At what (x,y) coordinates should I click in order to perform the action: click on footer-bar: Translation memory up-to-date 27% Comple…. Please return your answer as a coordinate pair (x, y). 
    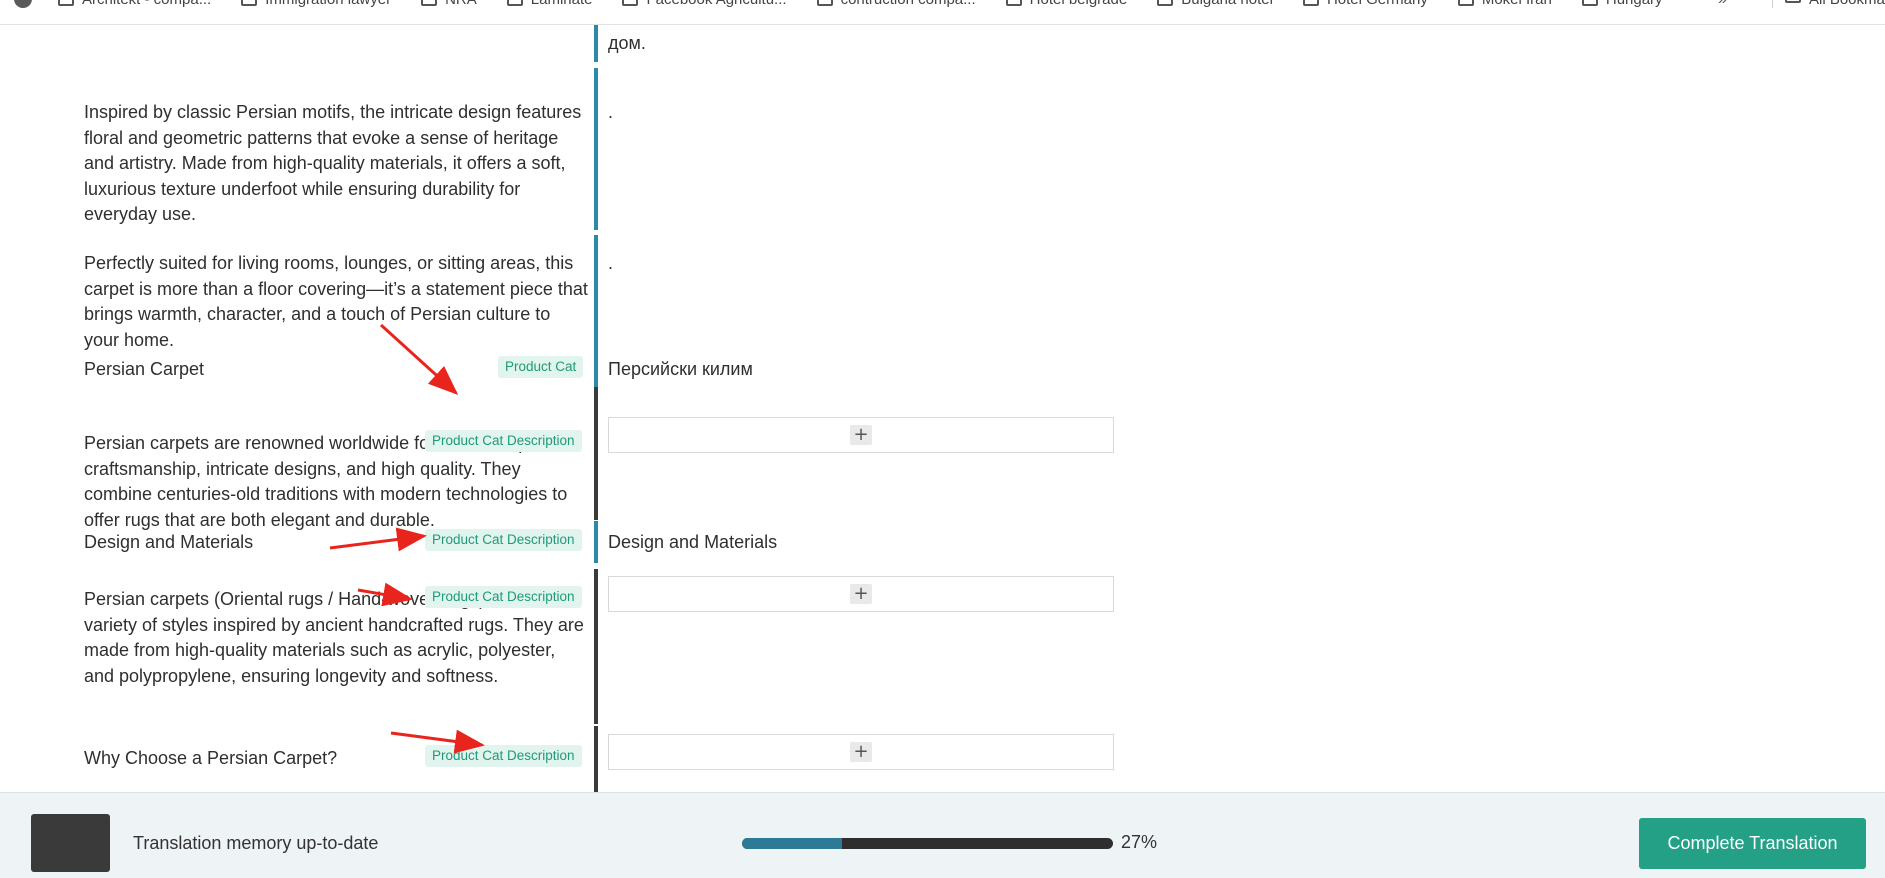
    Looking at the image, I should click on (942, 835).